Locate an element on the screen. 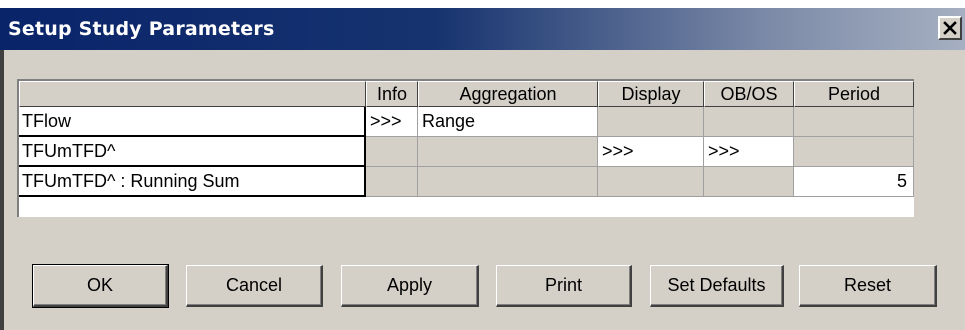  row-name-tfumtfd-running-sum: TFUmTFD^ : Running Sum is located at coordinates (192, 182).